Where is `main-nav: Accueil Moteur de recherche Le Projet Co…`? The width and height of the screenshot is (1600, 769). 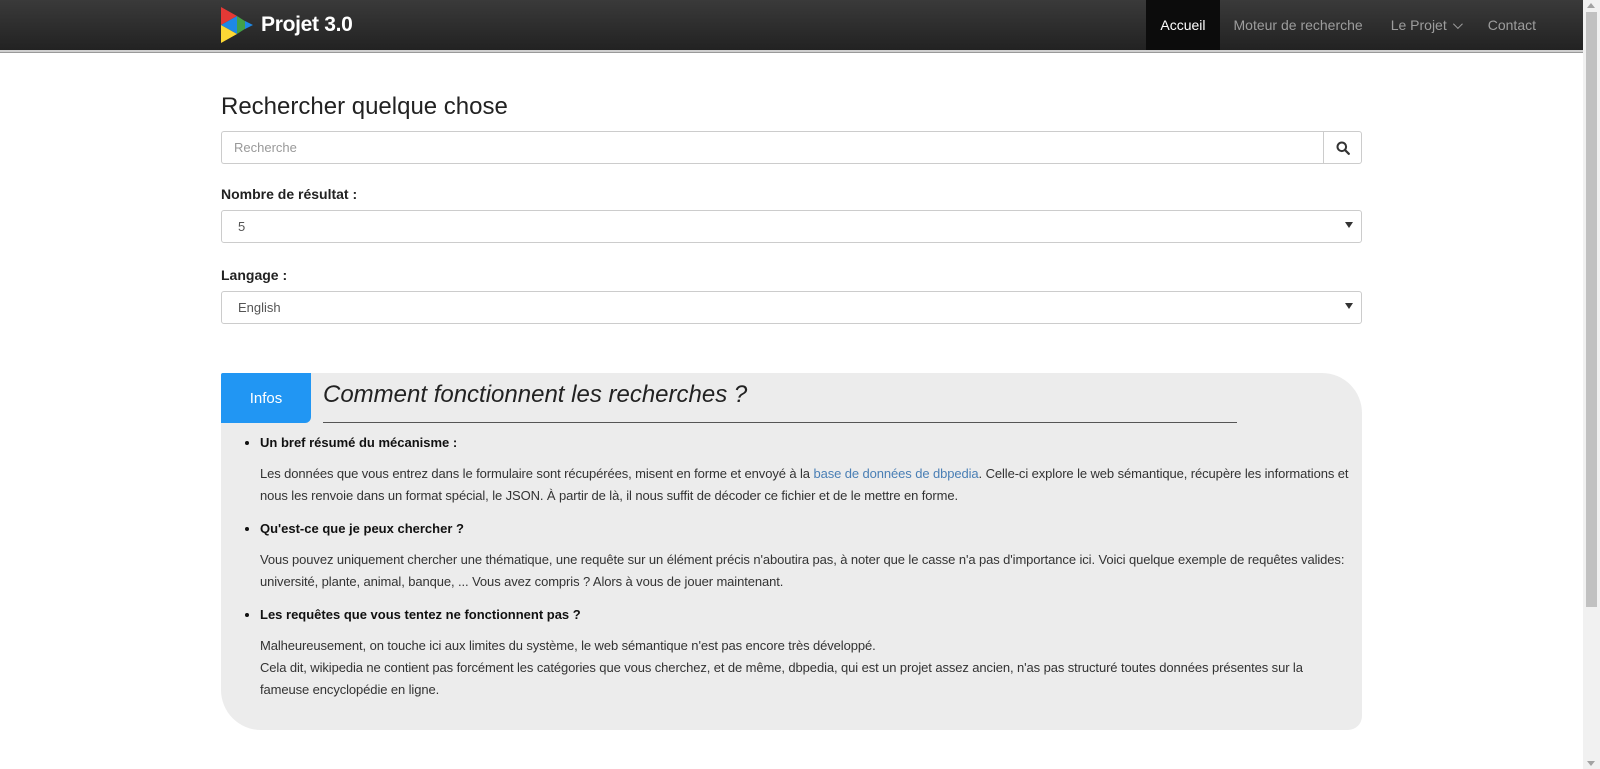 main-nav: Accueil Moteur de recherche Le Projet Co… is located at coordinates (1348, 25).